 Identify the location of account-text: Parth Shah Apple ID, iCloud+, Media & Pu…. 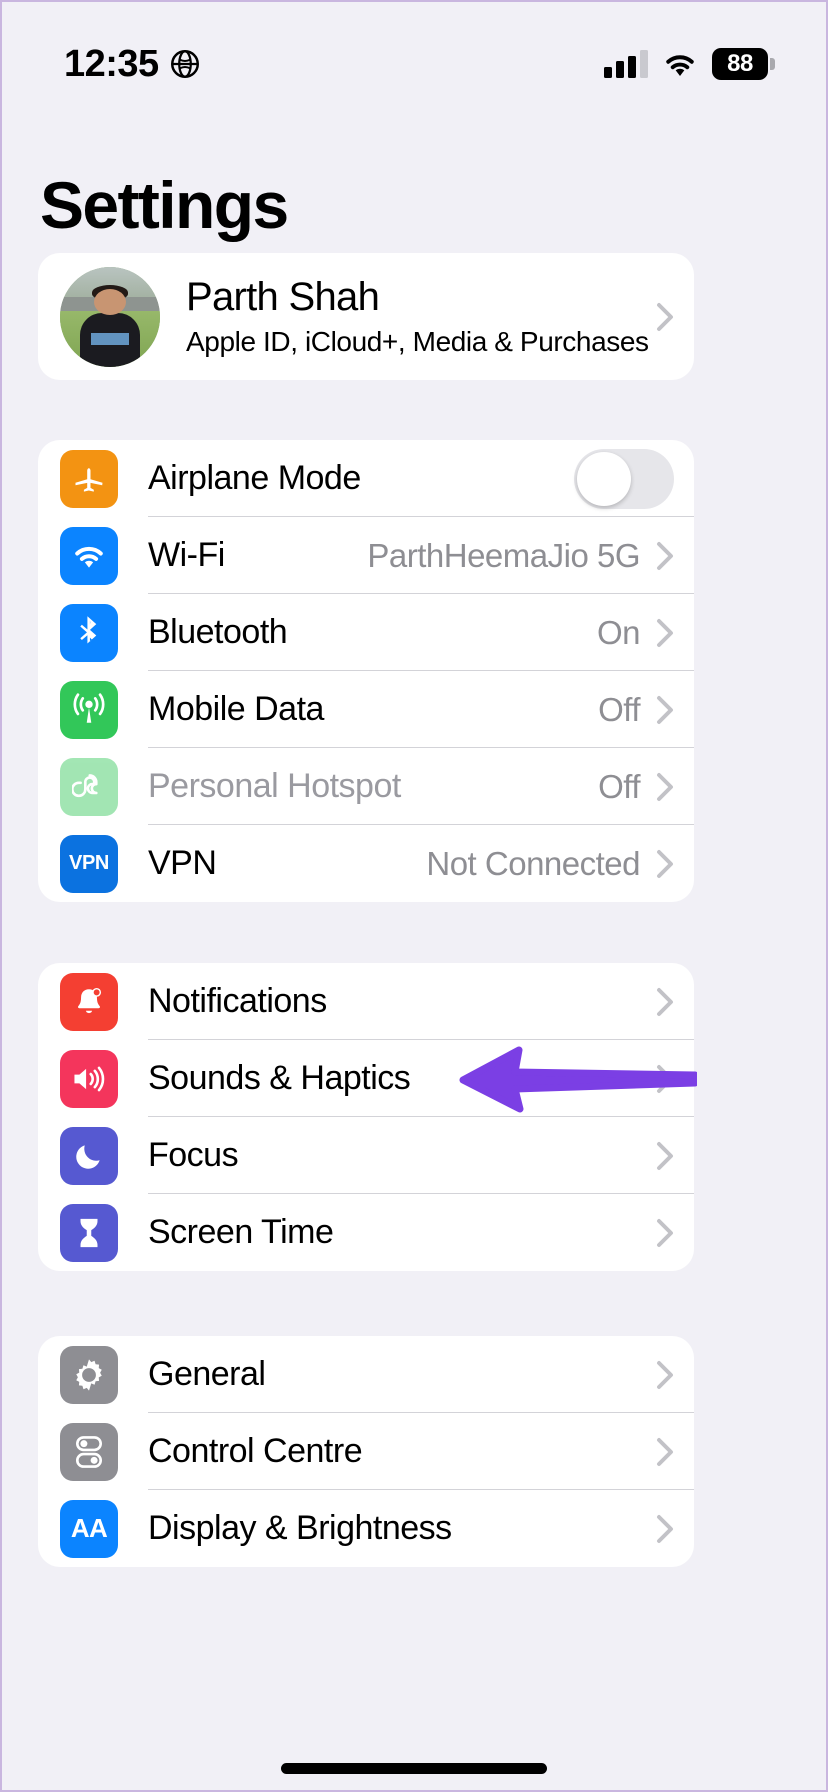
(421, 316).